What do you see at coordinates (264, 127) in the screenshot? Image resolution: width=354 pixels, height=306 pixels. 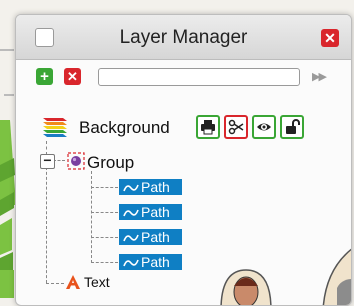 I see `eye-icon` at bounding box center [264, 127].